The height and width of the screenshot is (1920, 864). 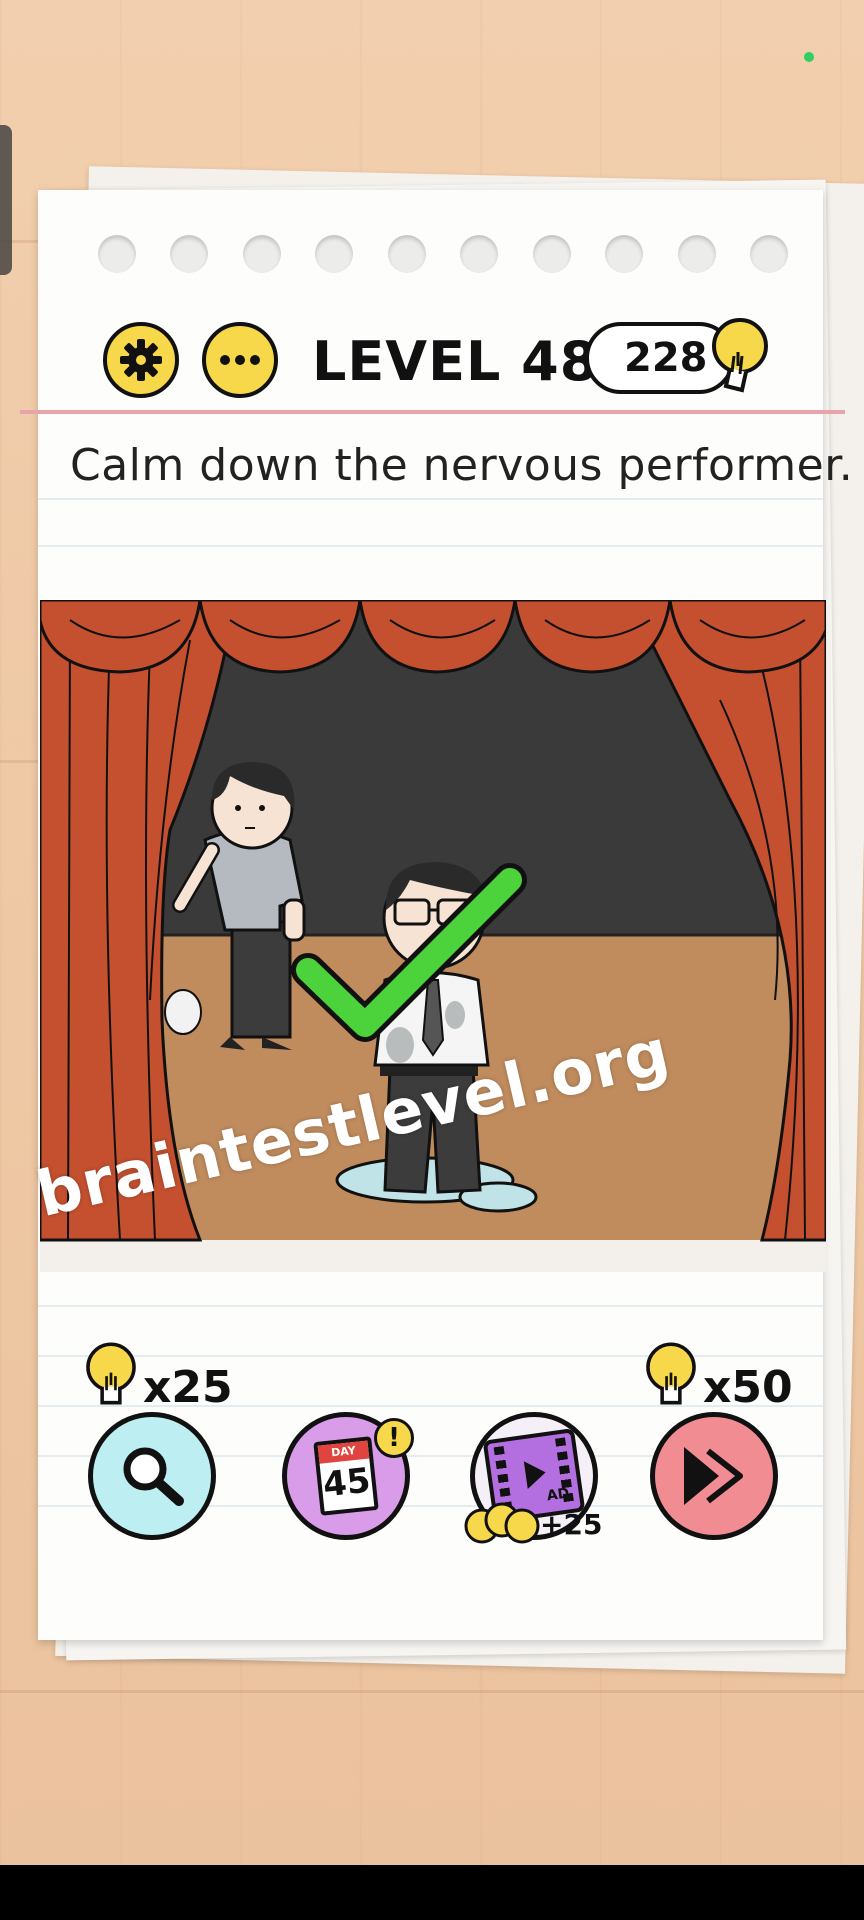 I want to click on play-icon, so click(x=535, y=1473).